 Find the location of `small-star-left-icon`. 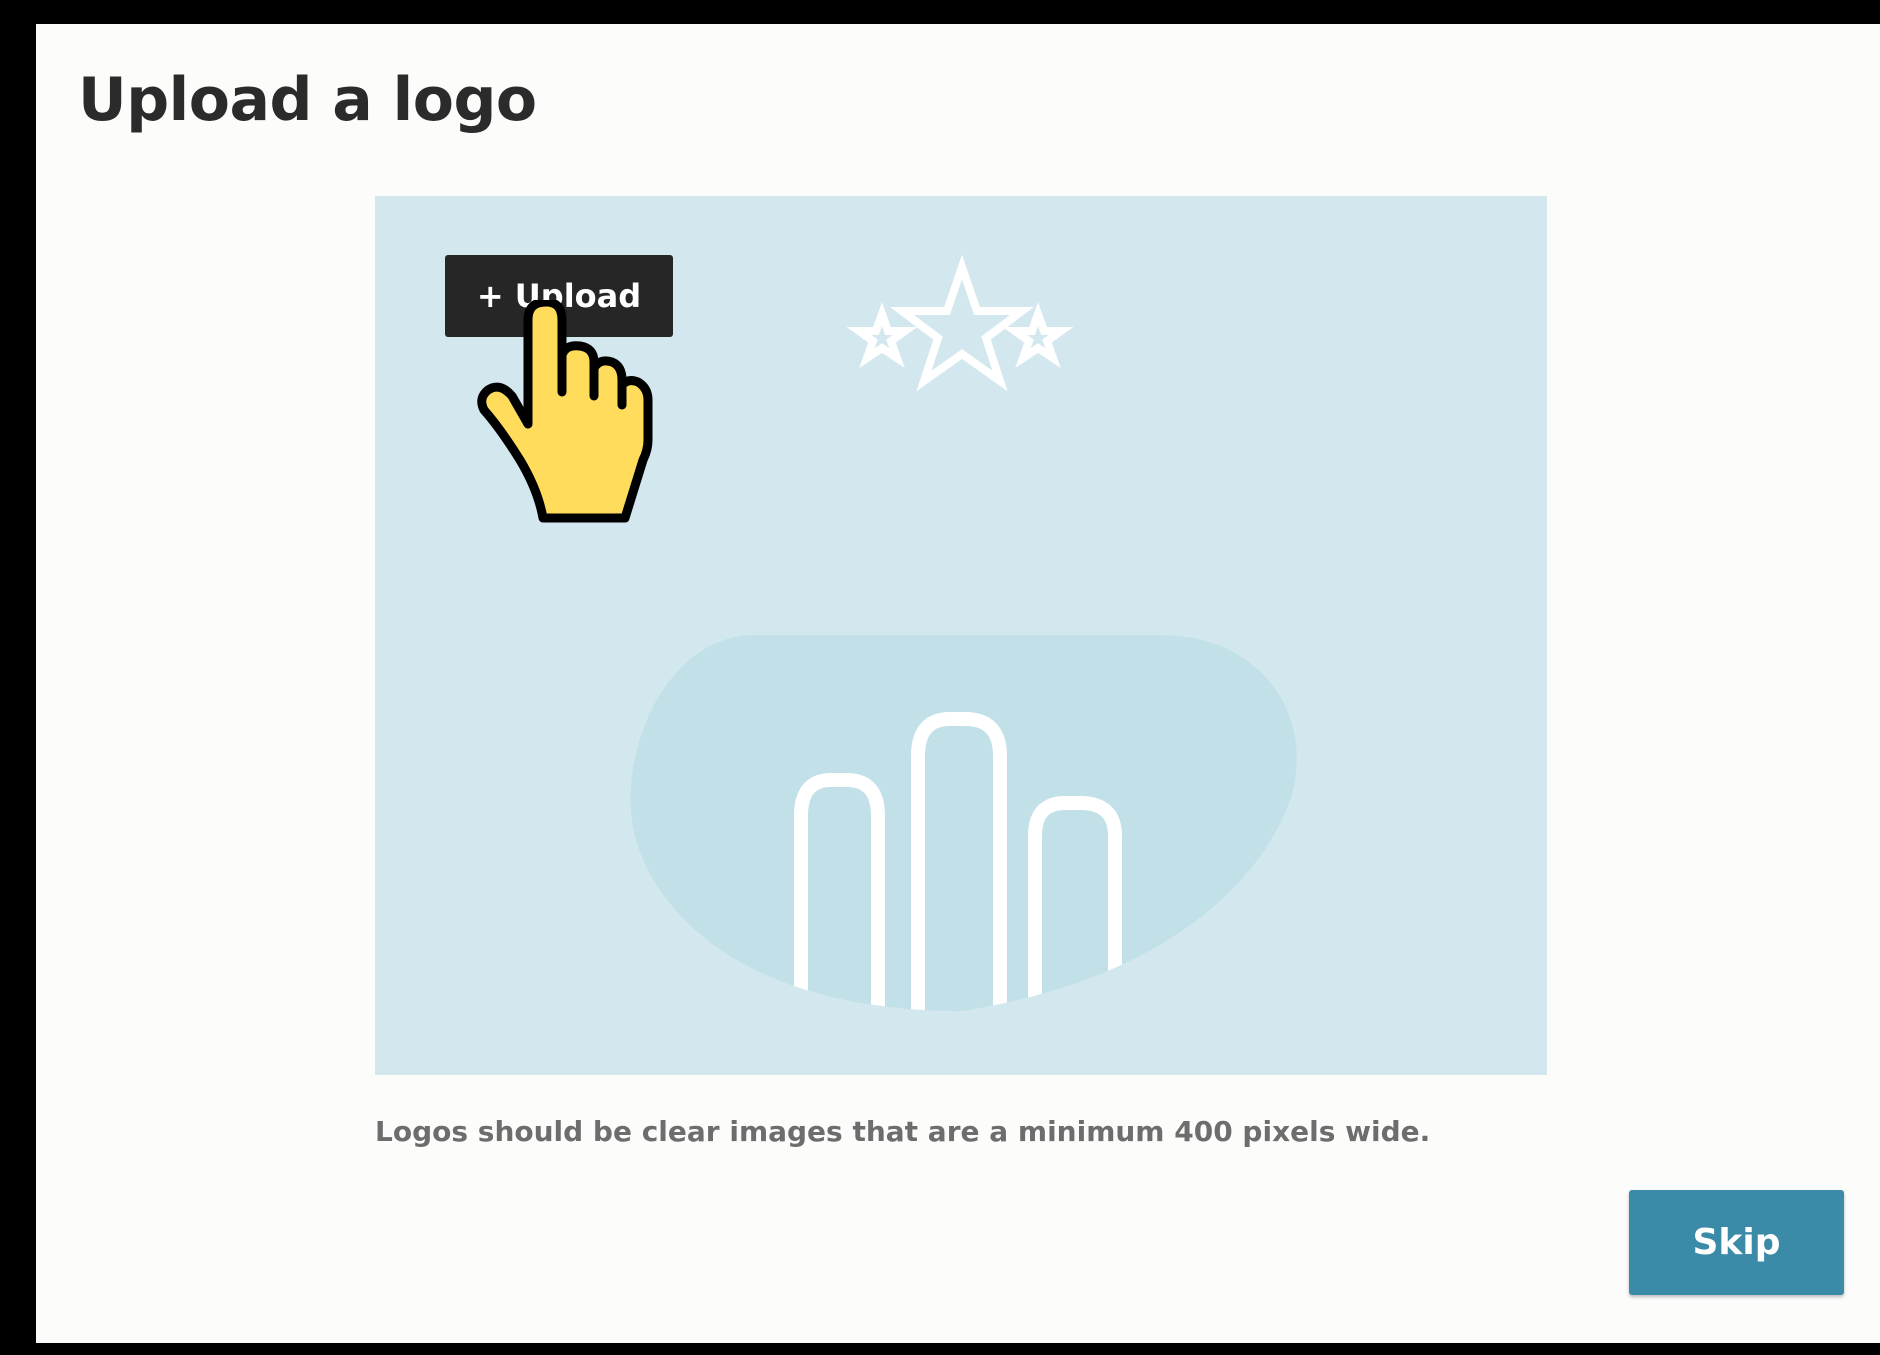

small-star-left-icon is located at coordinates (882, 334).